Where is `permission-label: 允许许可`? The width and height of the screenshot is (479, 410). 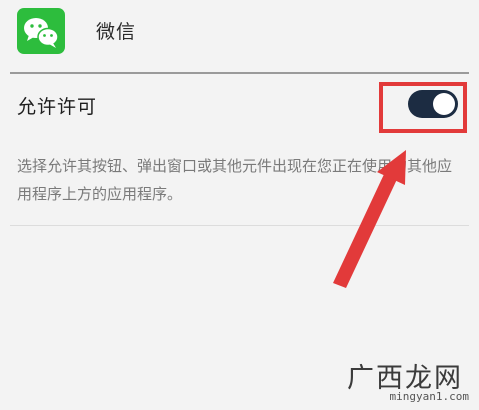
permission-label: 允许许可 is located at coordinates (57, 107).